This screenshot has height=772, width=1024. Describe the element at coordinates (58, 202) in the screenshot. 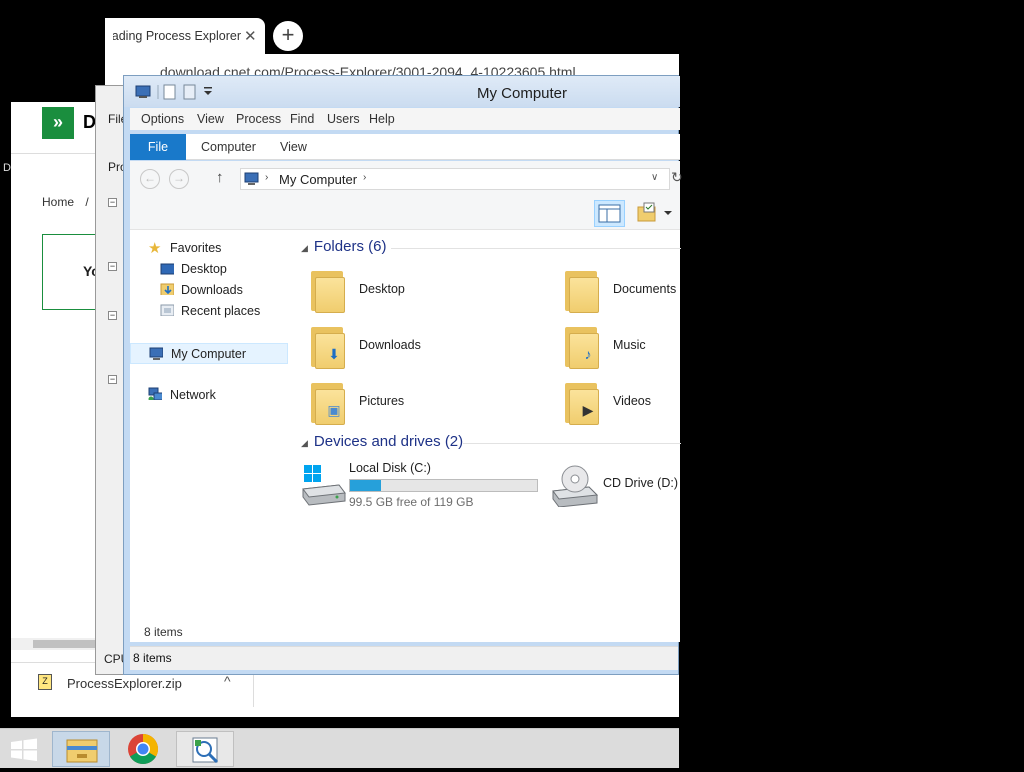

I see `breadcrumb-home-link: Home` at that location.